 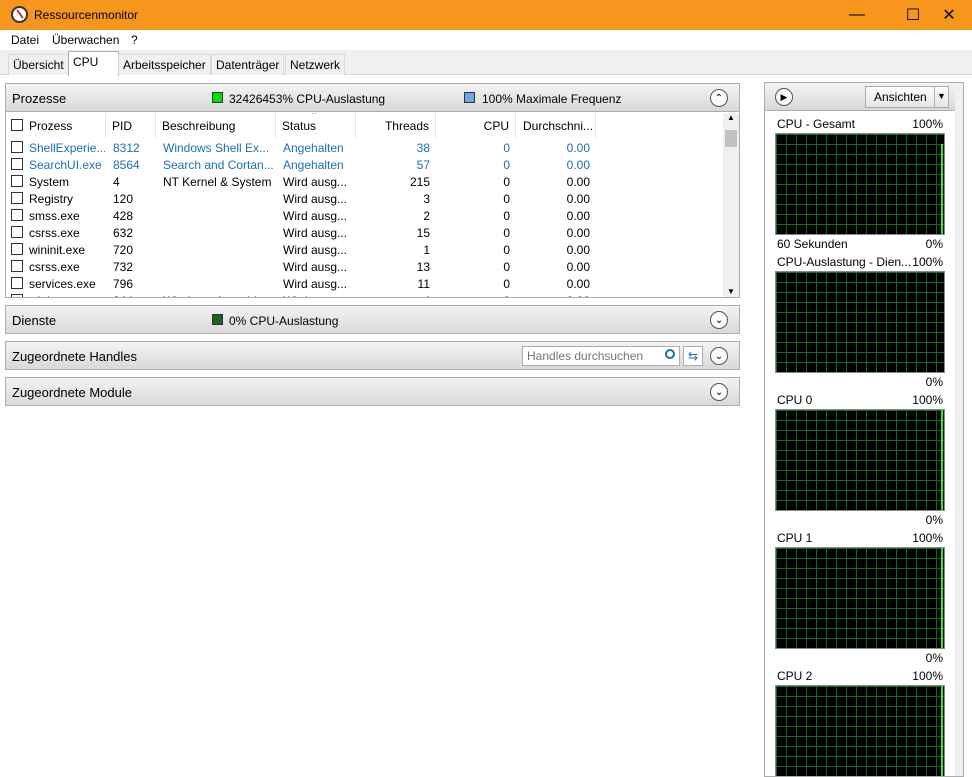 I want to click on select-all-checkbox, so click(x=17, y=125).